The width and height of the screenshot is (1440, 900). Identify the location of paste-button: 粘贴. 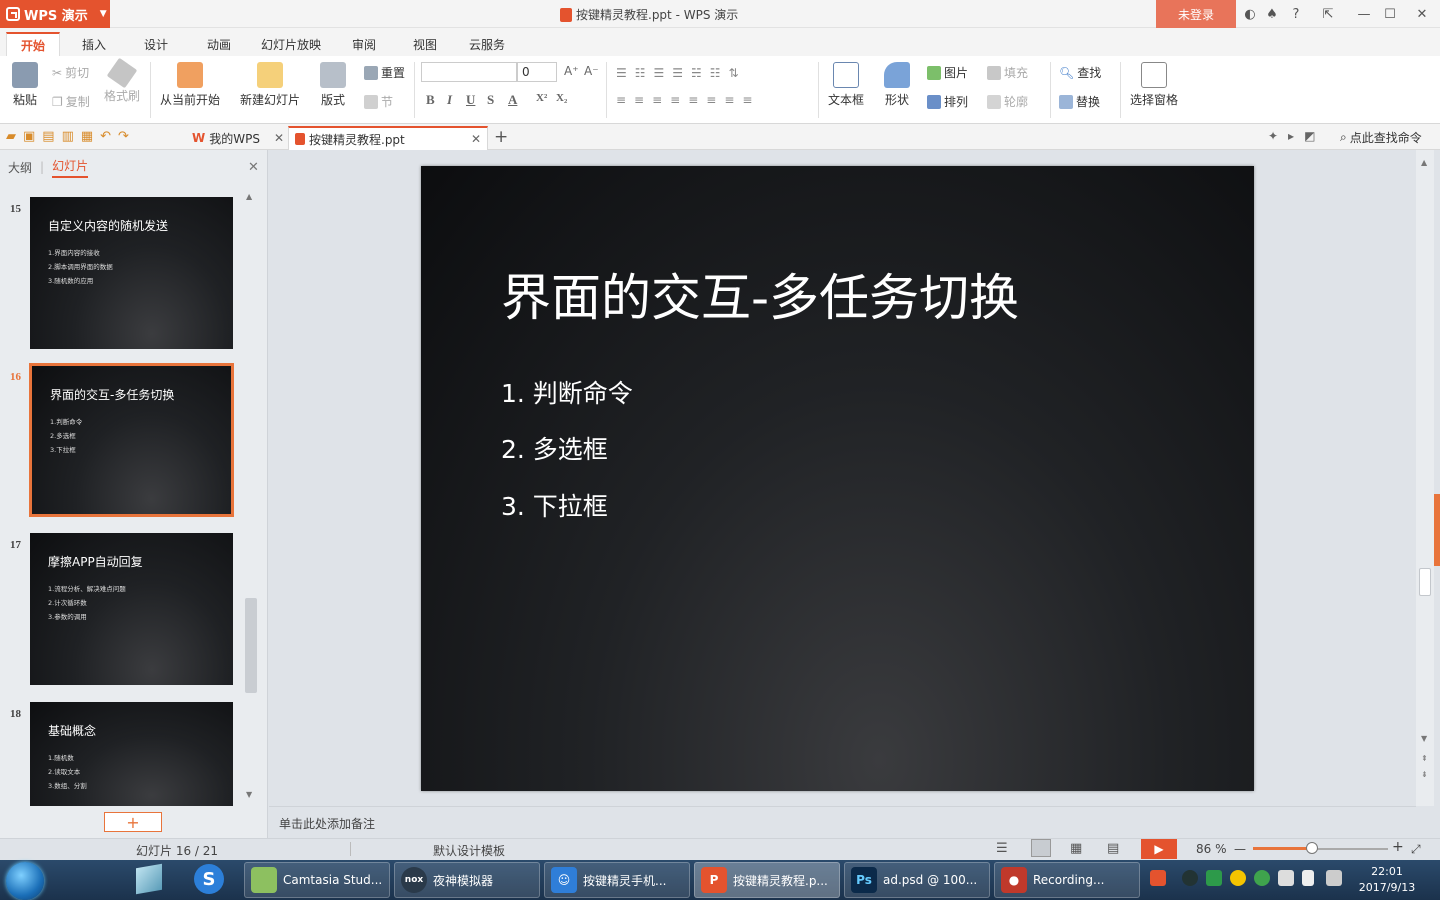
(25, 85).